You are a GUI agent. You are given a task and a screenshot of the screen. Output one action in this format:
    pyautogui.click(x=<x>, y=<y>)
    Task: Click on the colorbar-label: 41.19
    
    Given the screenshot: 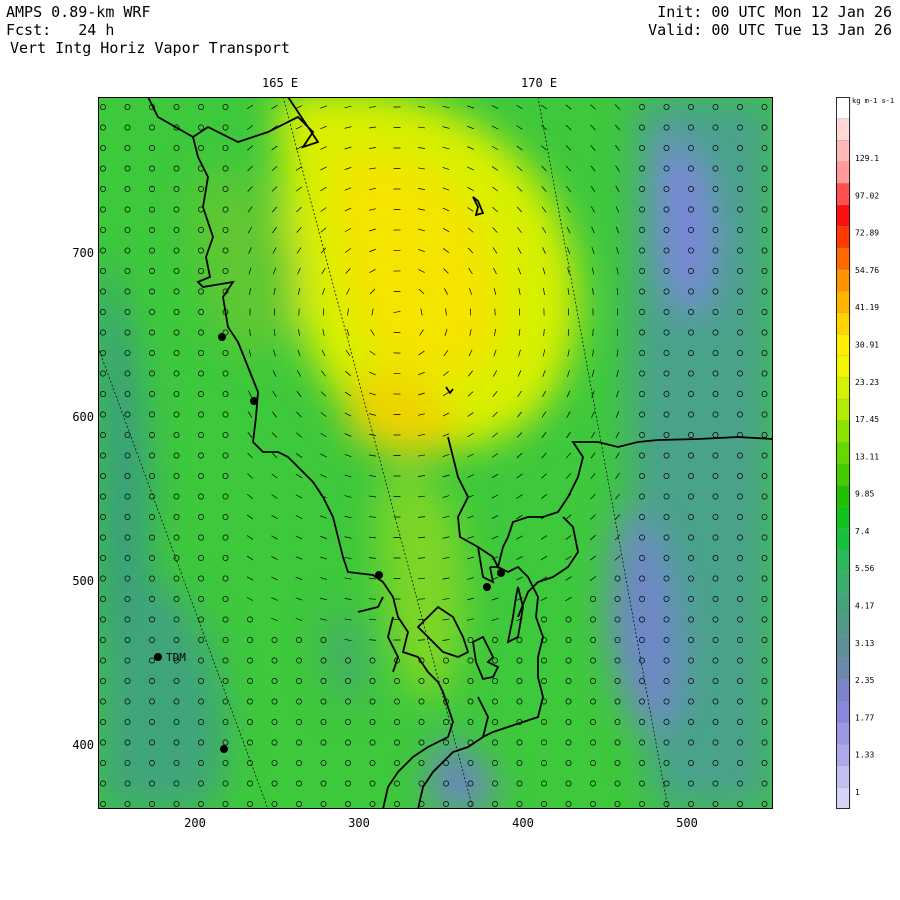 What is the action you would take?
    pyautogui.click(x=867, y=307)
    